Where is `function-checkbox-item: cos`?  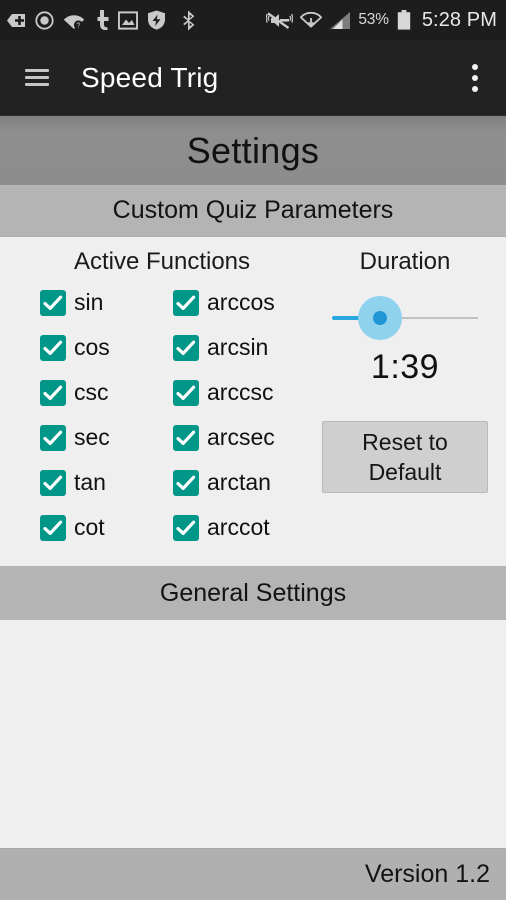
function-checkbox-item: cos is located at coordinates (106, 347).